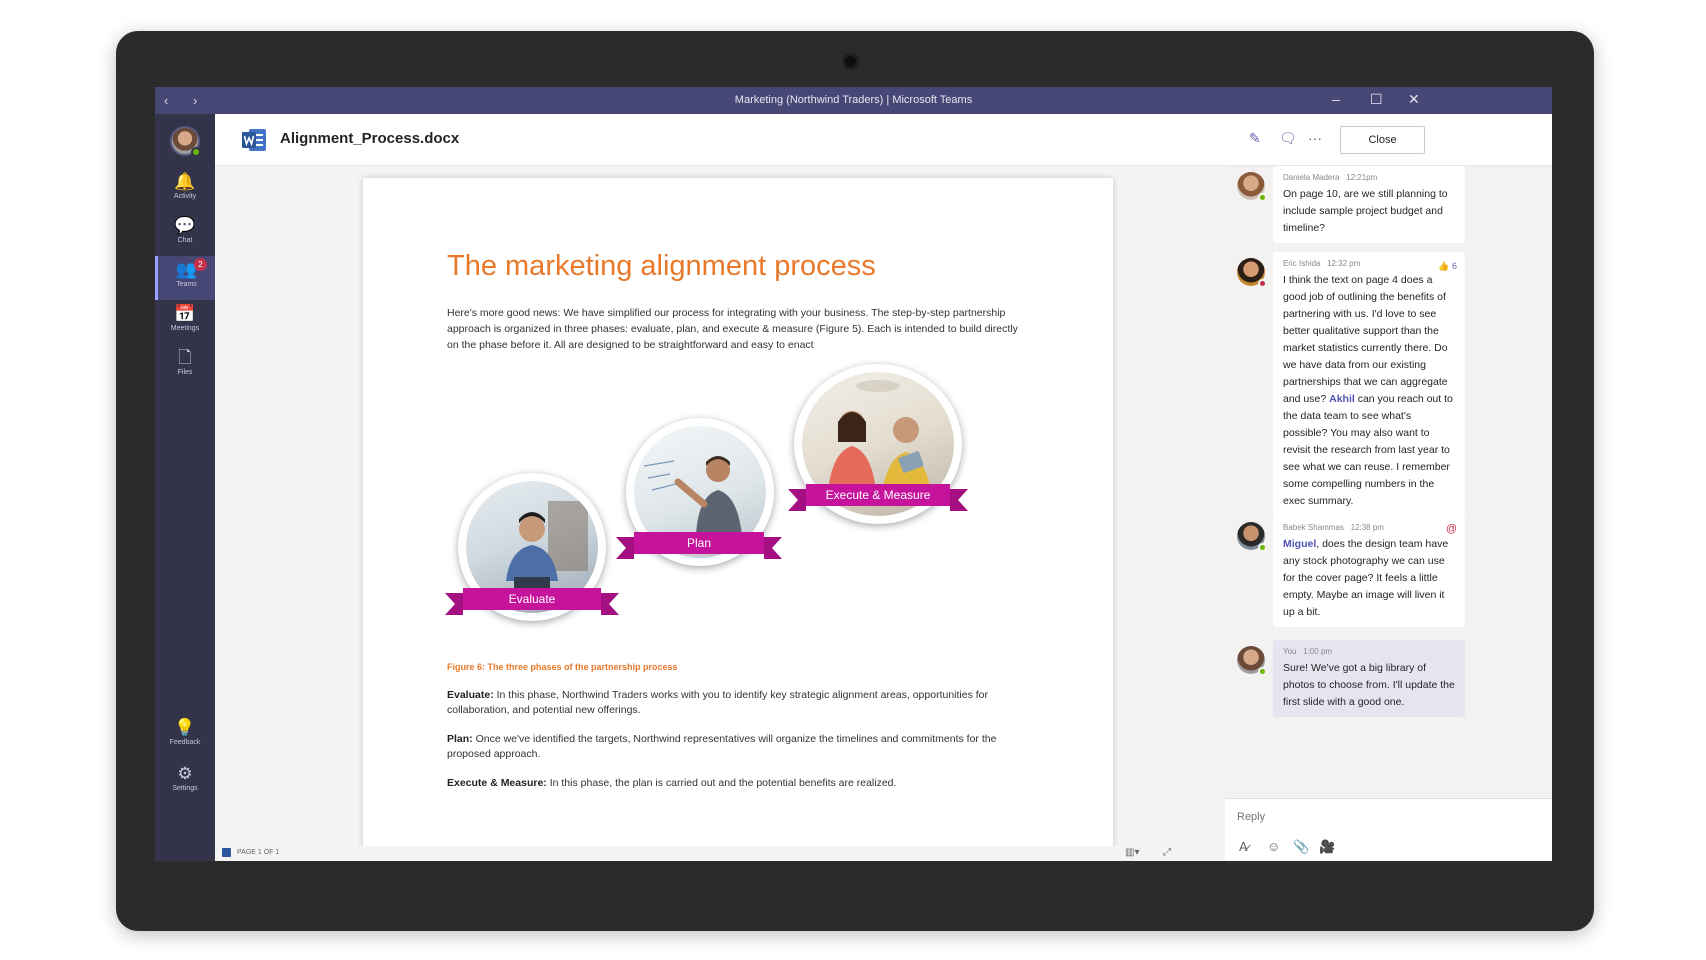 This screenshot has width=1706, height=960. Describe the element at coordinates (226, 852) in the screenshot. I see `word-small-icon` at that location.